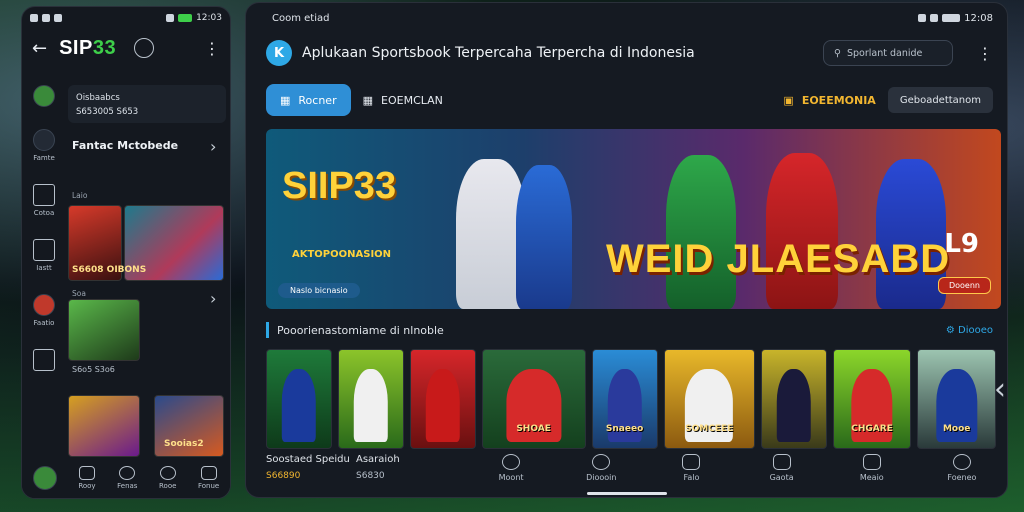 Image resolution: width=1024 pixels, height=512 pixels. What do you see at coordinates (184, 444) in the screenshot?
I see `thumb3-label: Sooias2` at bounding box center [184, 444].